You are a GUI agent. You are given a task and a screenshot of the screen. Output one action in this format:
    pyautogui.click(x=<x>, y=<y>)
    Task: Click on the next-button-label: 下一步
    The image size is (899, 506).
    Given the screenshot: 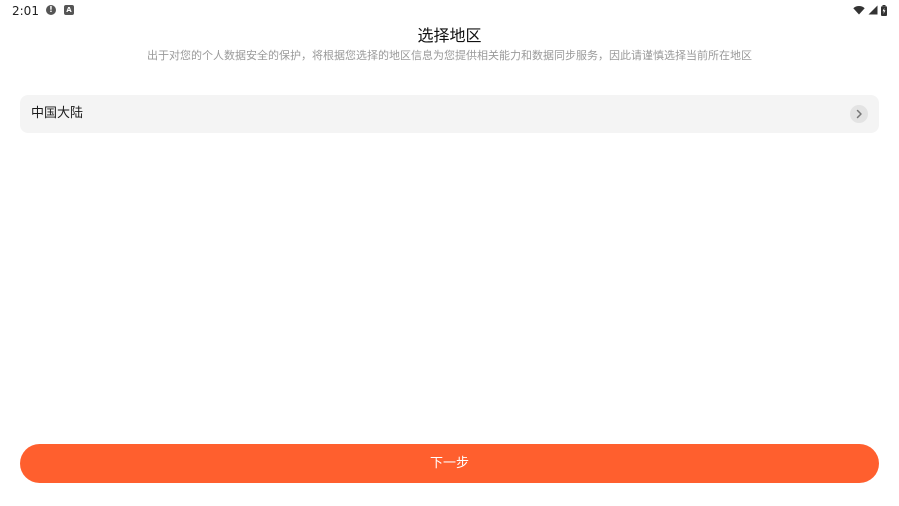 What is the action you would take?
    pyautogui.click(x=449, y=463)
    